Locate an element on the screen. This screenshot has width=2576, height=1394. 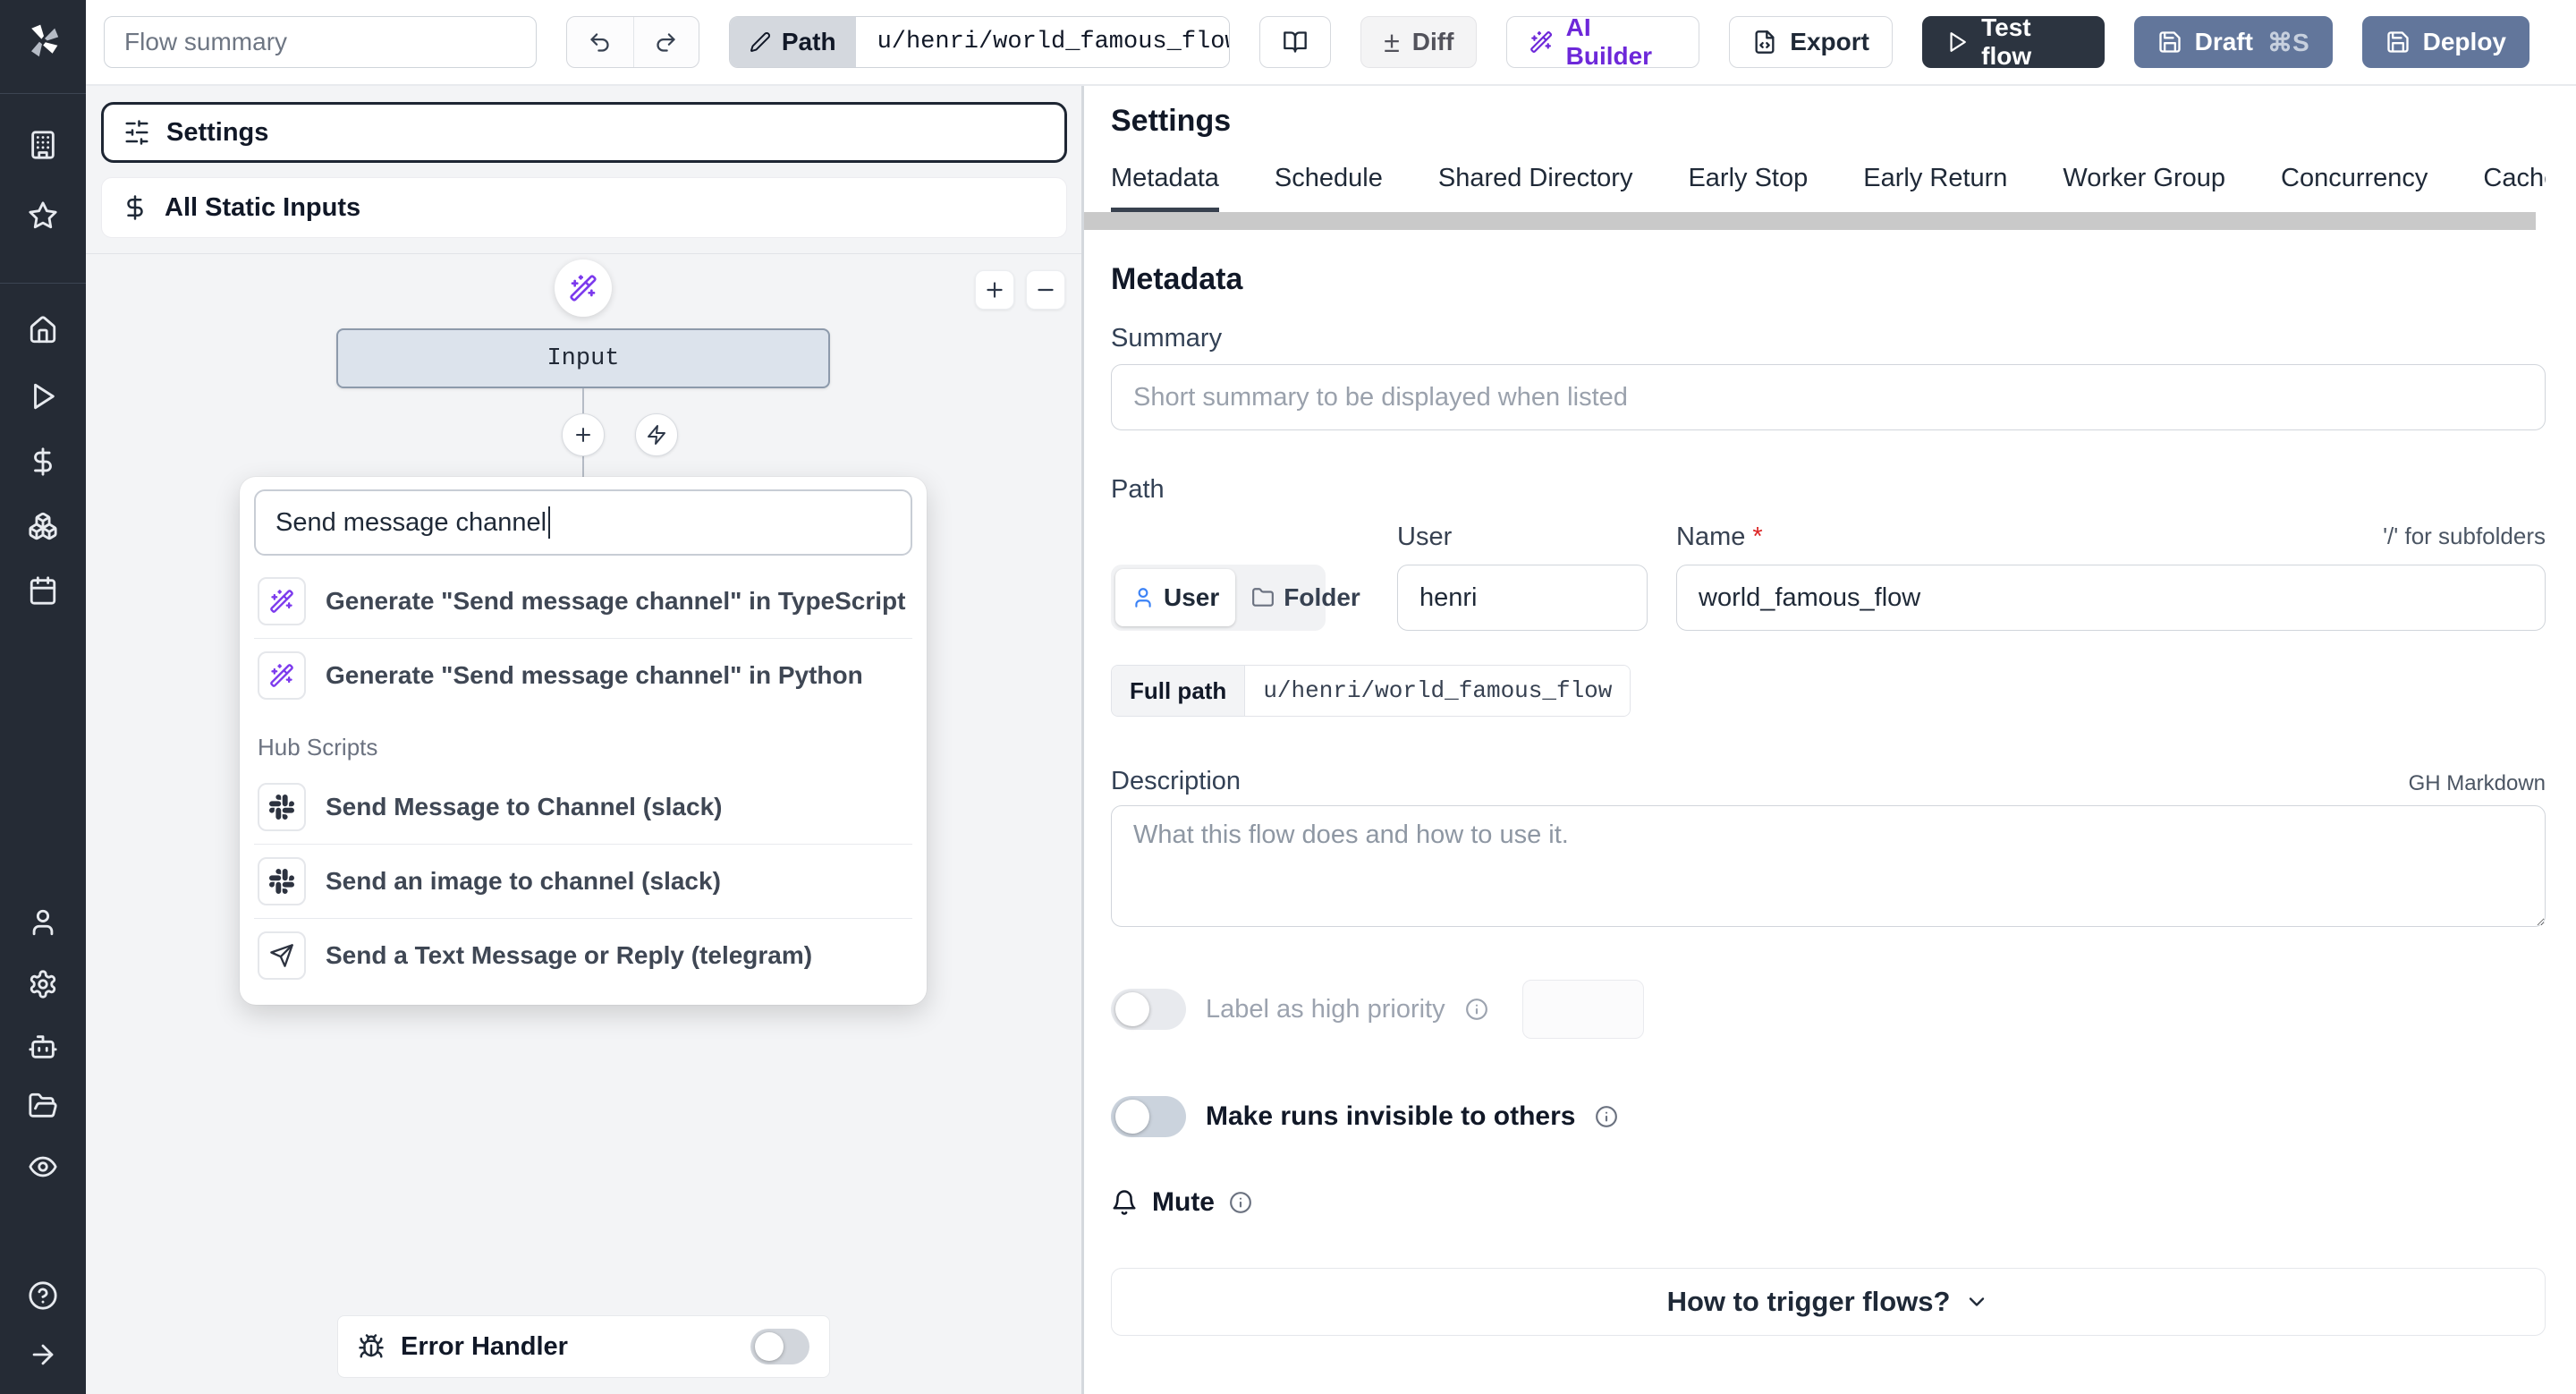
flow-summary-input is located at coordinates (321, 42).